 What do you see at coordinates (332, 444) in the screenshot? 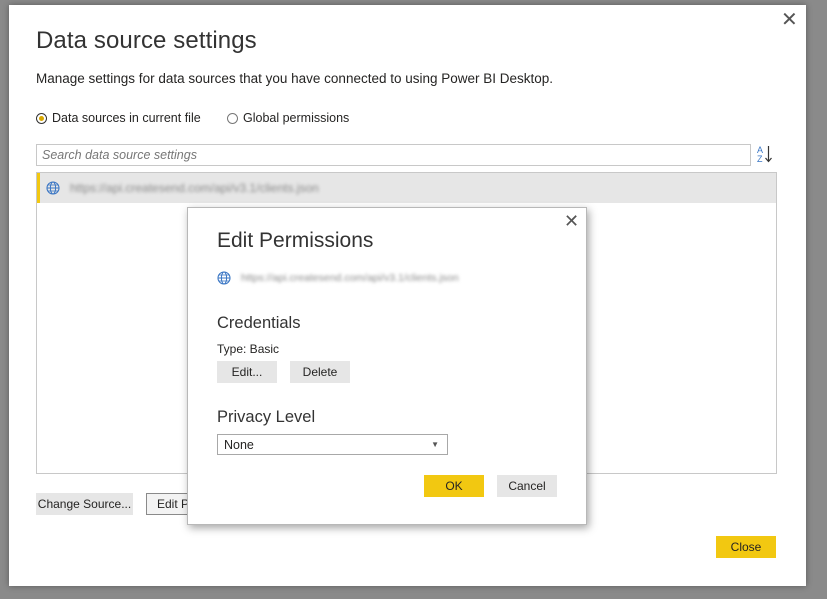
I see `privacy-level-select: None ▼` at bounding box center [332, 444].